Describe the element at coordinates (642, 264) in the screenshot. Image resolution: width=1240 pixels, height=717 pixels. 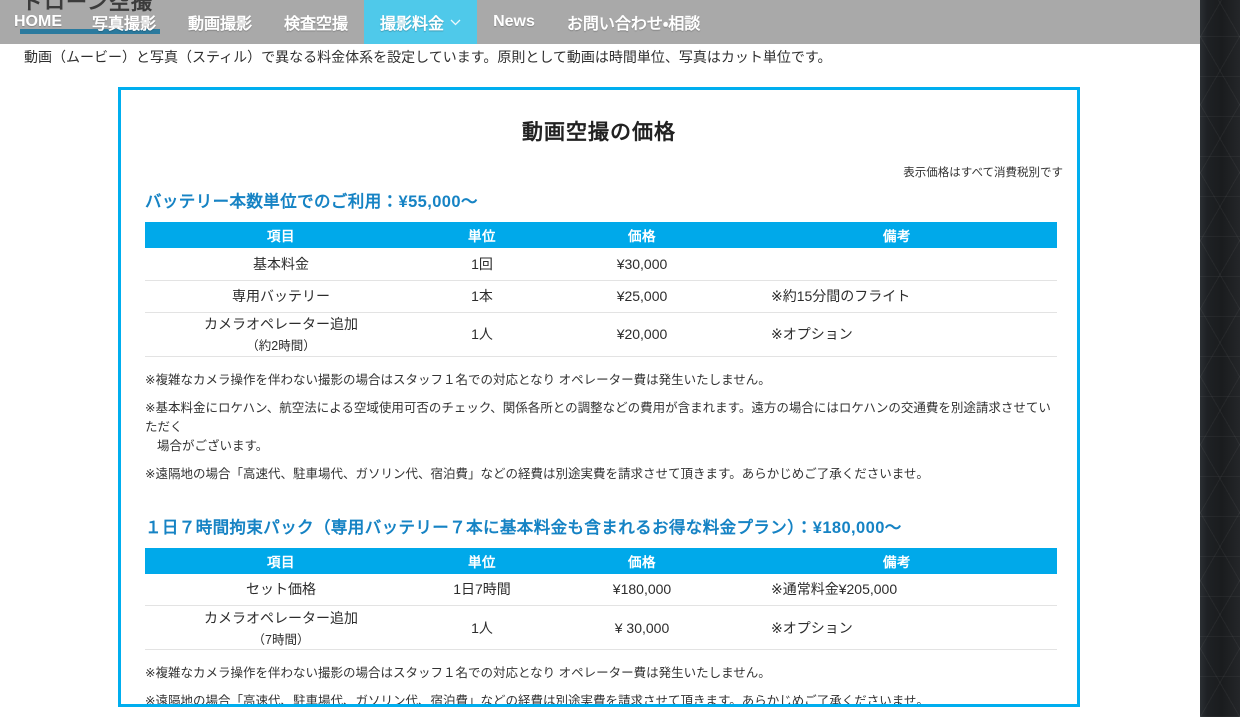
I see `cell-price: ¥30,000` at that location.